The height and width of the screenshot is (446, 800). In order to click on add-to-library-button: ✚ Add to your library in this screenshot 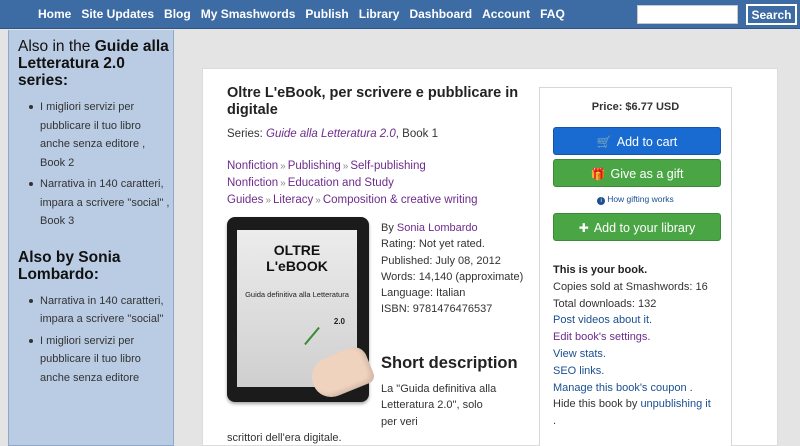, I will do `click(637, 227)`.